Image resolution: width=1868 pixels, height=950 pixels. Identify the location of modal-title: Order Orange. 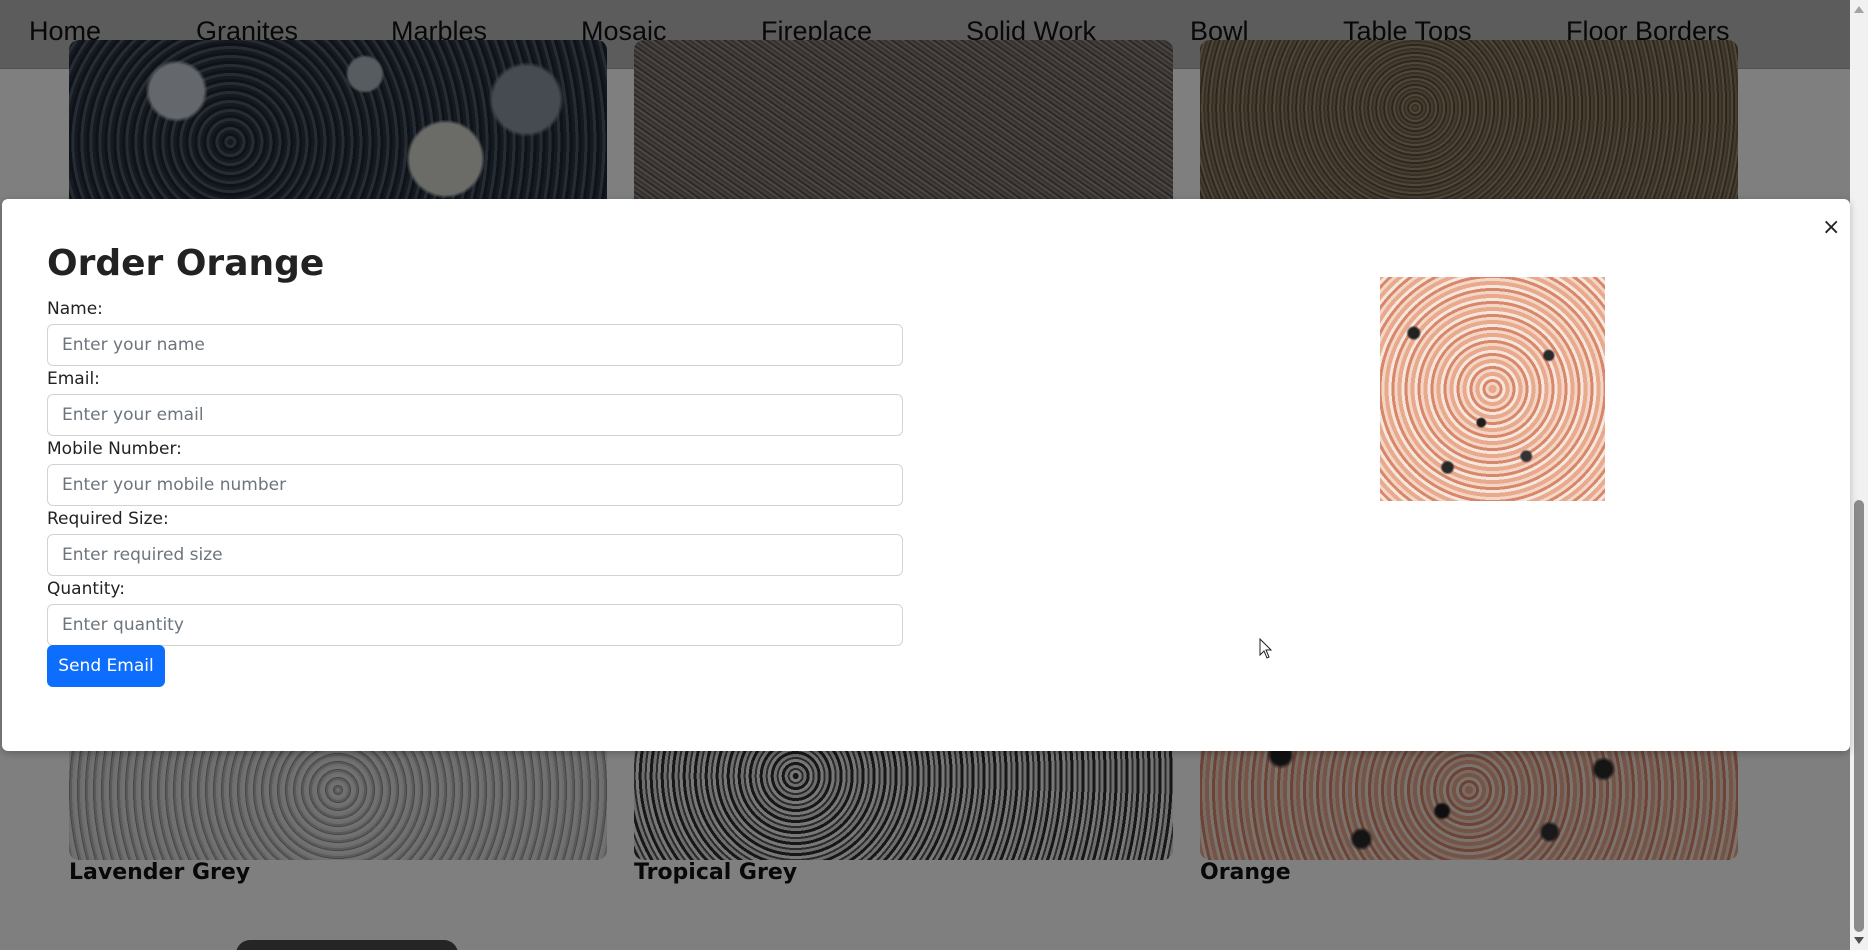
(186, 263).